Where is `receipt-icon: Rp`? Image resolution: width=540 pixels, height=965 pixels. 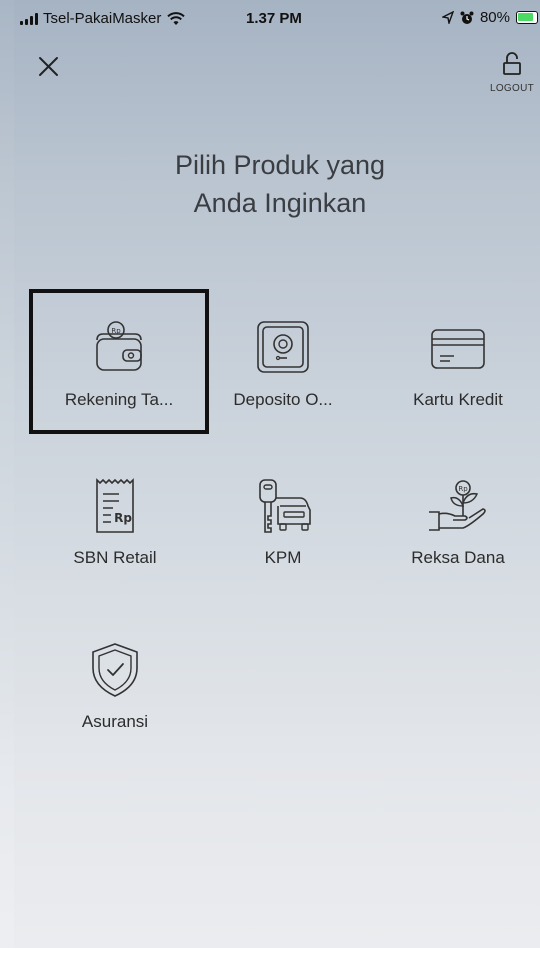
receipt-icon: Rp is located at coordinates (115, 505).